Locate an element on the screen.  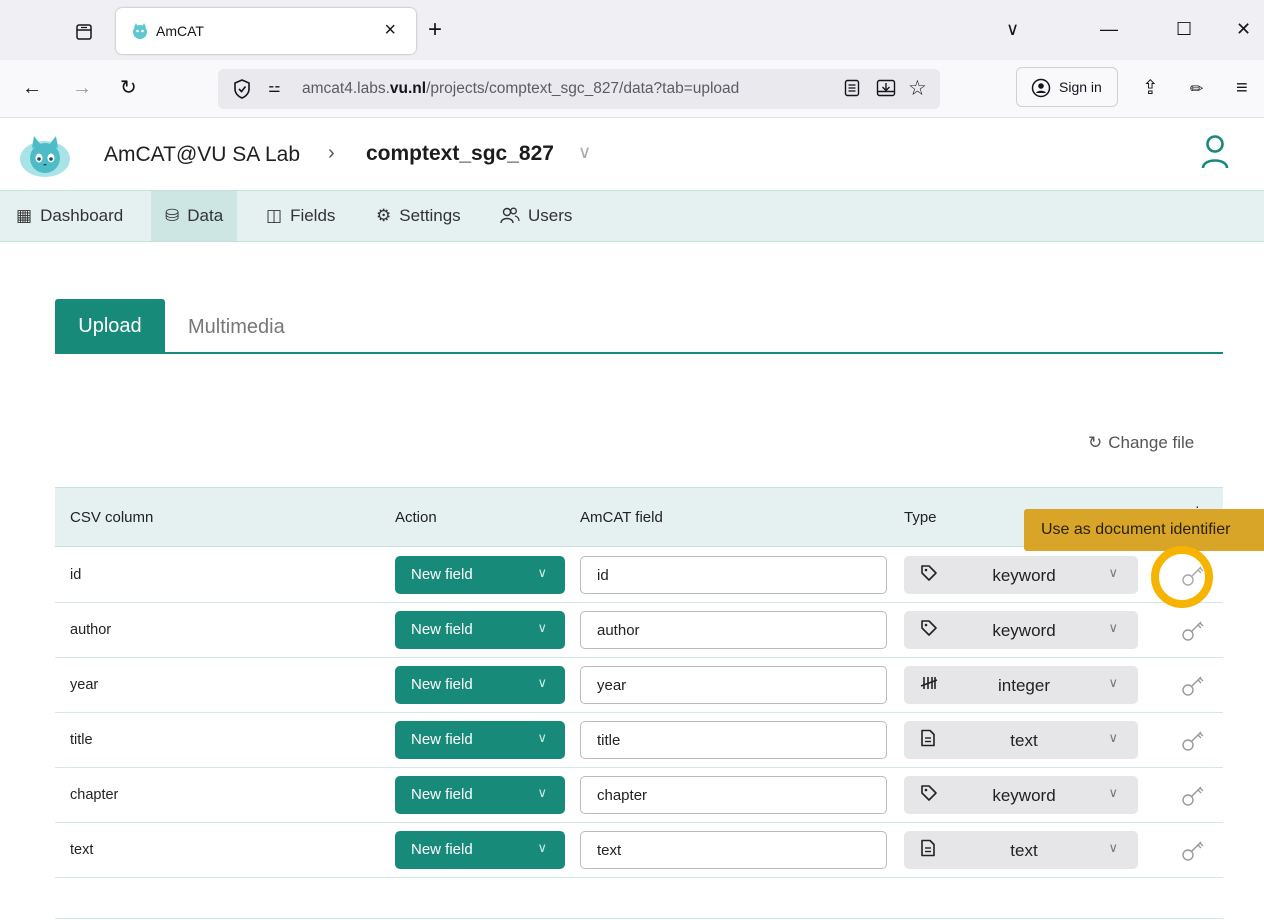
share-icon: ⇪ is located at coordinates (1150, 88).